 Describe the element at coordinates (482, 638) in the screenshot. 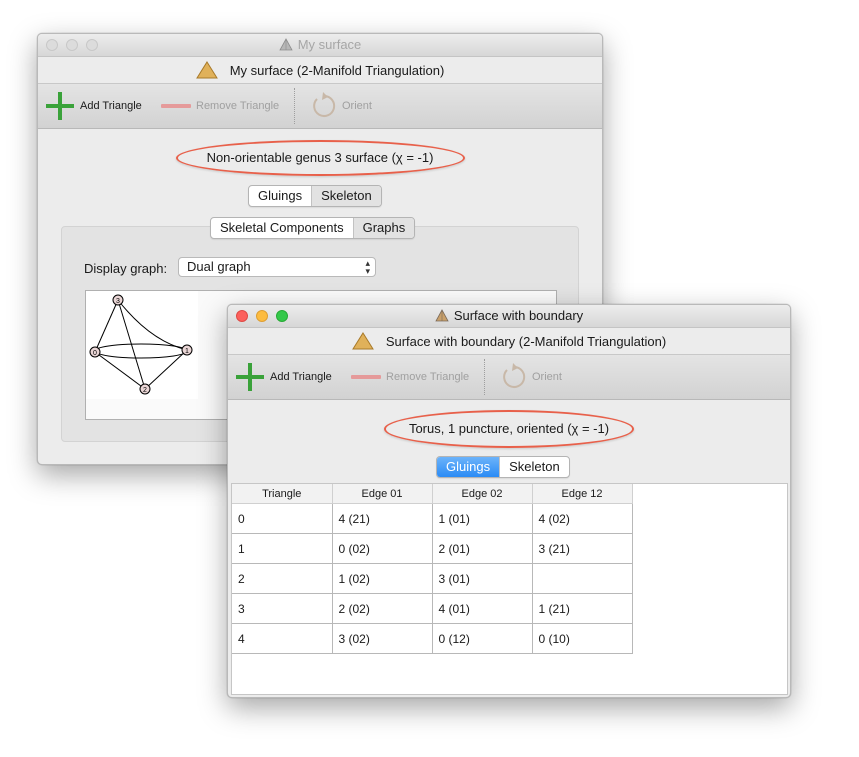

I see `table-cell: 0 (12)` at that location.